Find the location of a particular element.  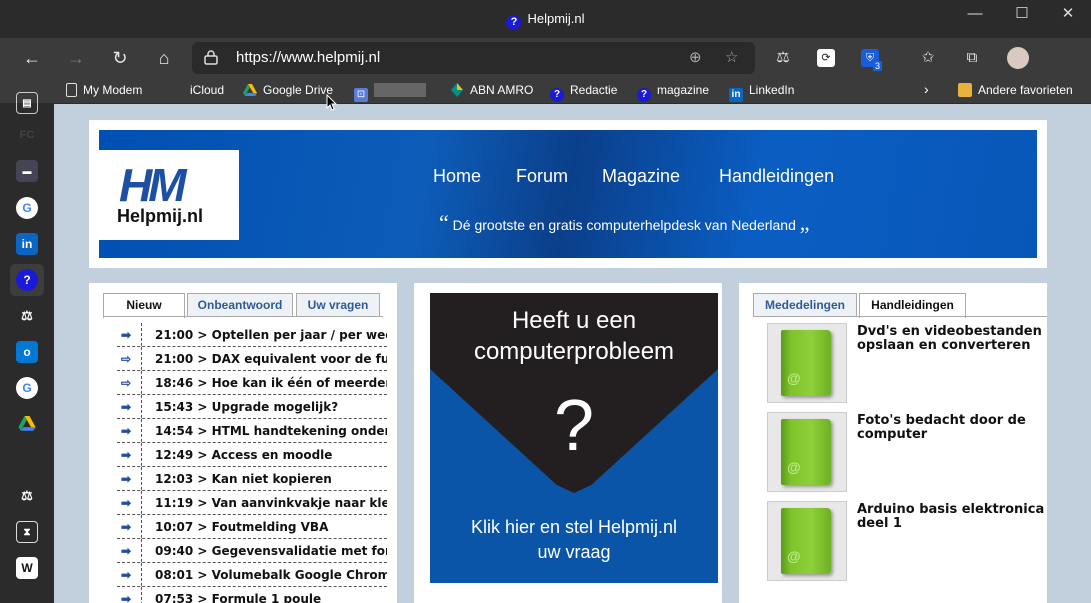

favorites-icon: ✩ is located at coordinates (928, 58).